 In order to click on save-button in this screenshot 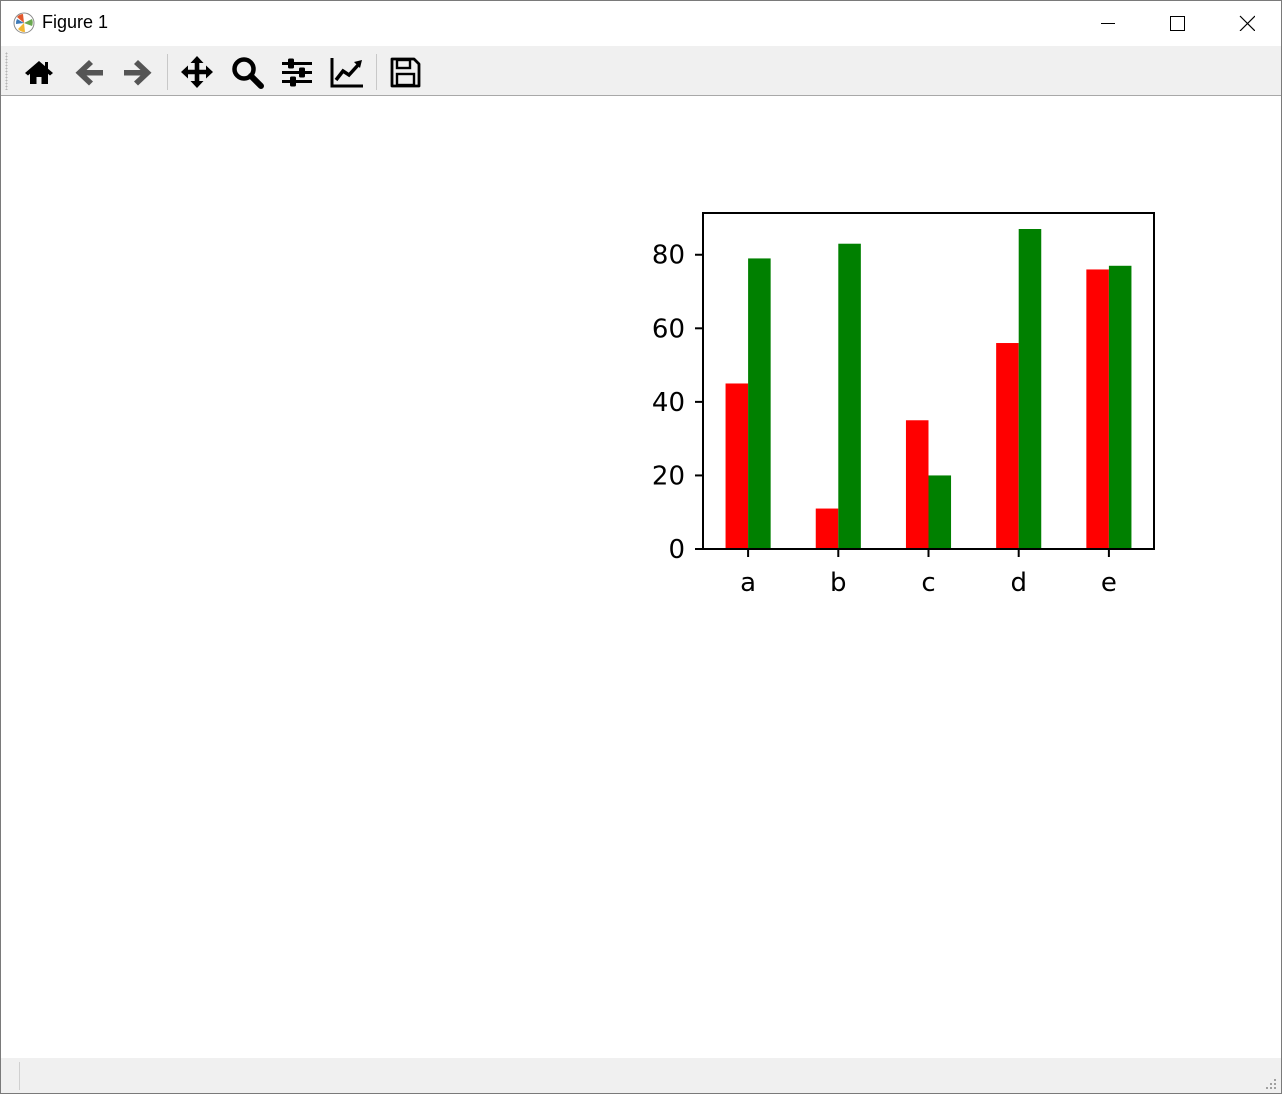, I will do `click(405, 71)`.